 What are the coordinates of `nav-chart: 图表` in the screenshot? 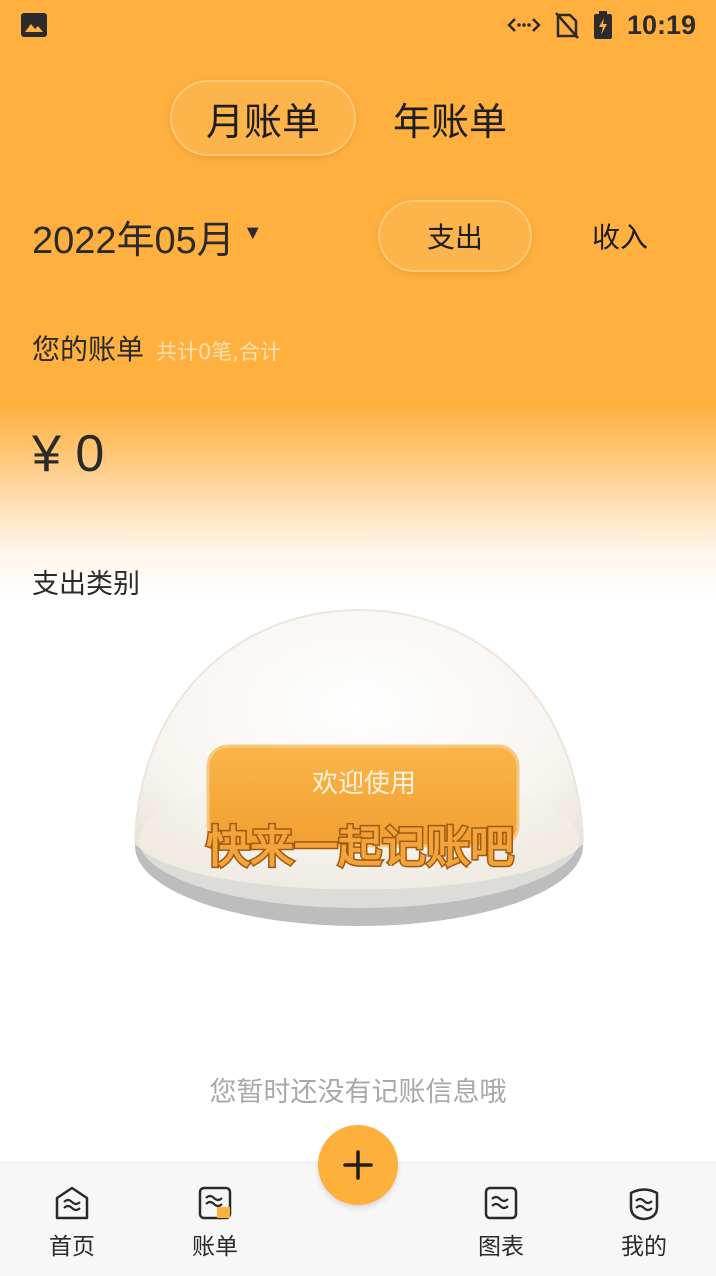 It's located at (501, 1227).